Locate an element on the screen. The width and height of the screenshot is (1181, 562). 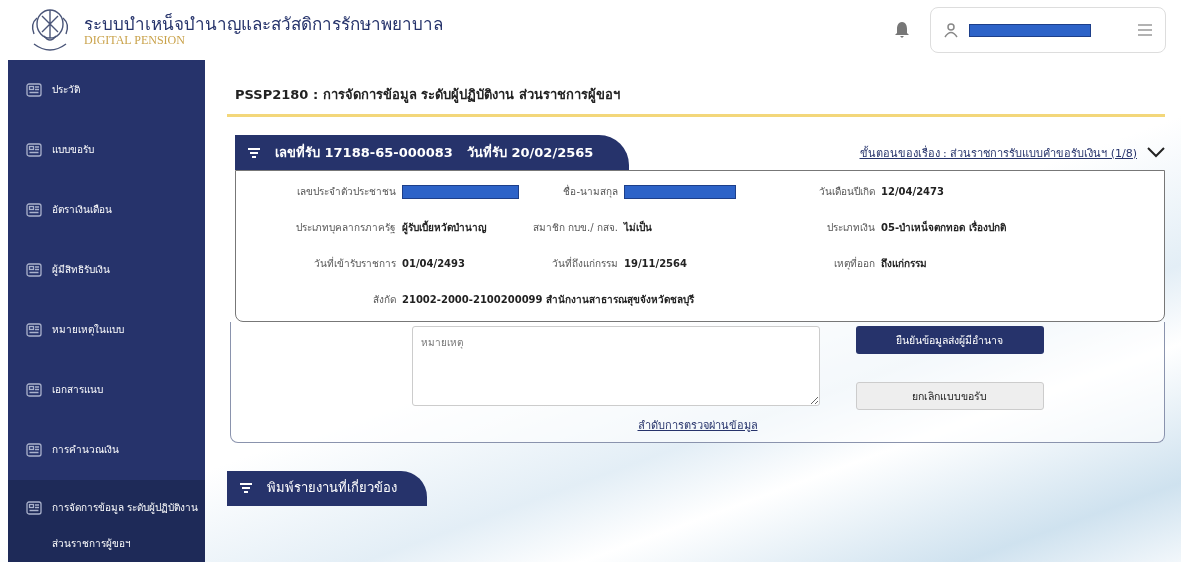
field-value: 12/04/2473 is located at coordinates (913, 192).